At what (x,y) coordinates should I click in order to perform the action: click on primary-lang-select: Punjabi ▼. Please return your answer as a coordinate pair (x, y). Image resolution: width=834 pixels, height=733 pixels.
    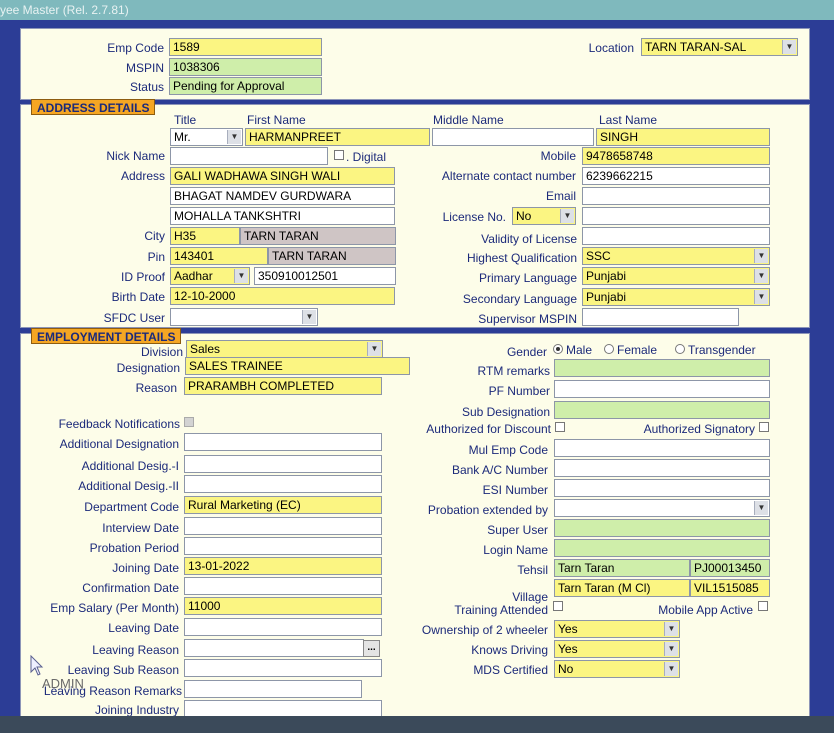
    Looking at the image, I should click on (676, 276).